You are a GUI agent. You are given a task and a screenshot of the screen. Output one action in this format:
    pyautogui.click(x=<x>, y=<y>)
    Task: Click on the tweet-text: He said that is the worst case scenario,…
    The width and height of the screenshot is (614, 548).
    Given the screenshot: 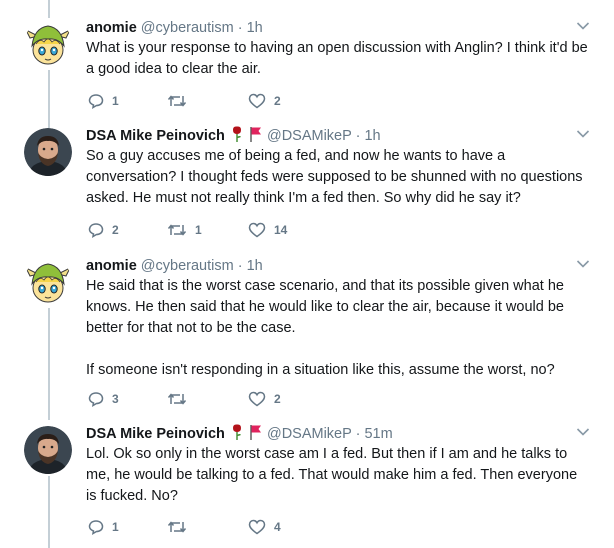 What is the action you would take?
    pyautogui.click(x=325, y=328)
    